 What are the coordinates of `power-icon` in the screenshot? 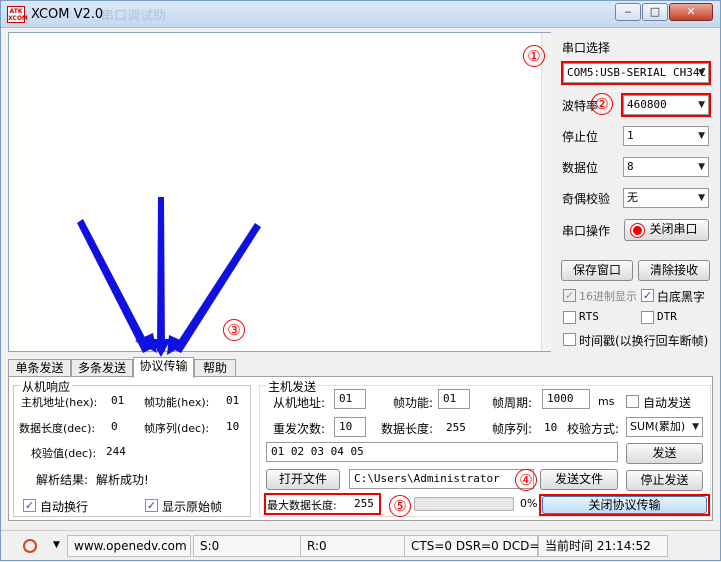 It's located at (30, 546).